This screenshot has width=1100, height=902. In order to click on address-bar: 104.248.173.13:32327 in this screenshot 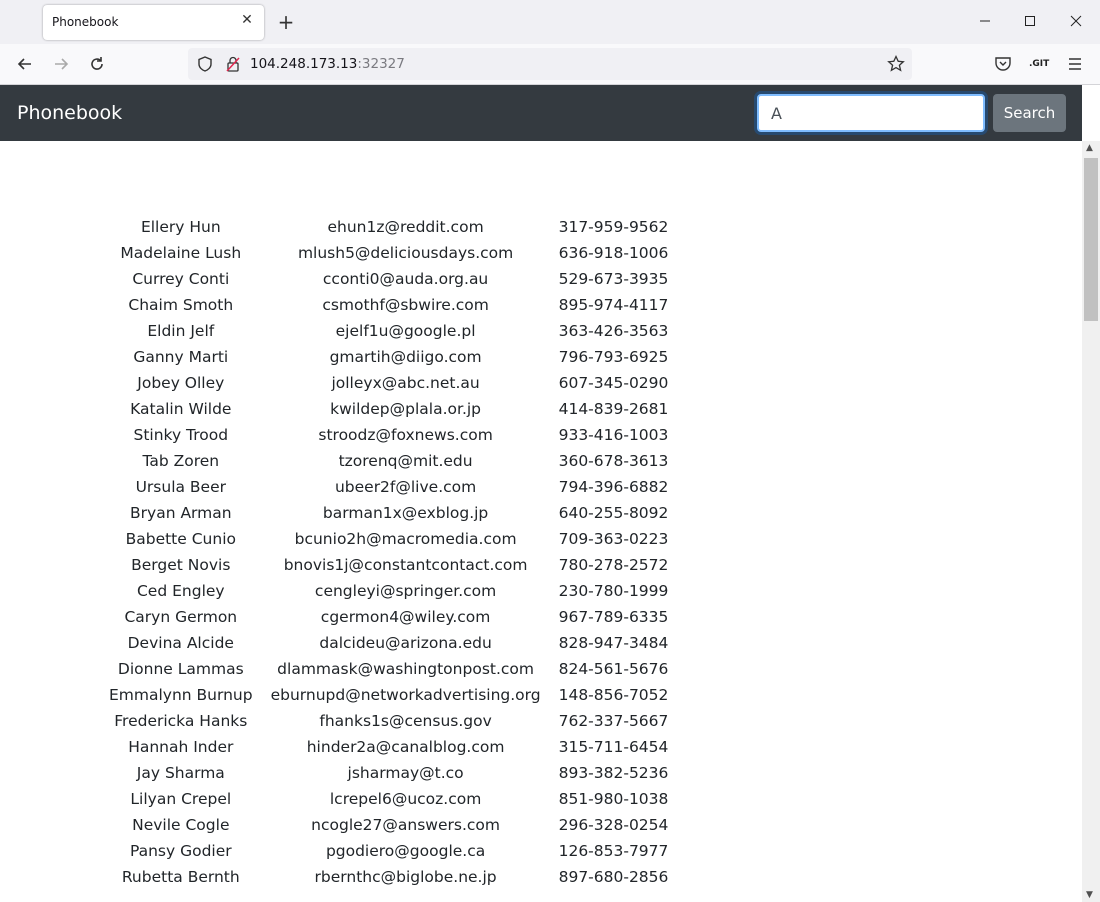, I will do `click(550, 64)`.